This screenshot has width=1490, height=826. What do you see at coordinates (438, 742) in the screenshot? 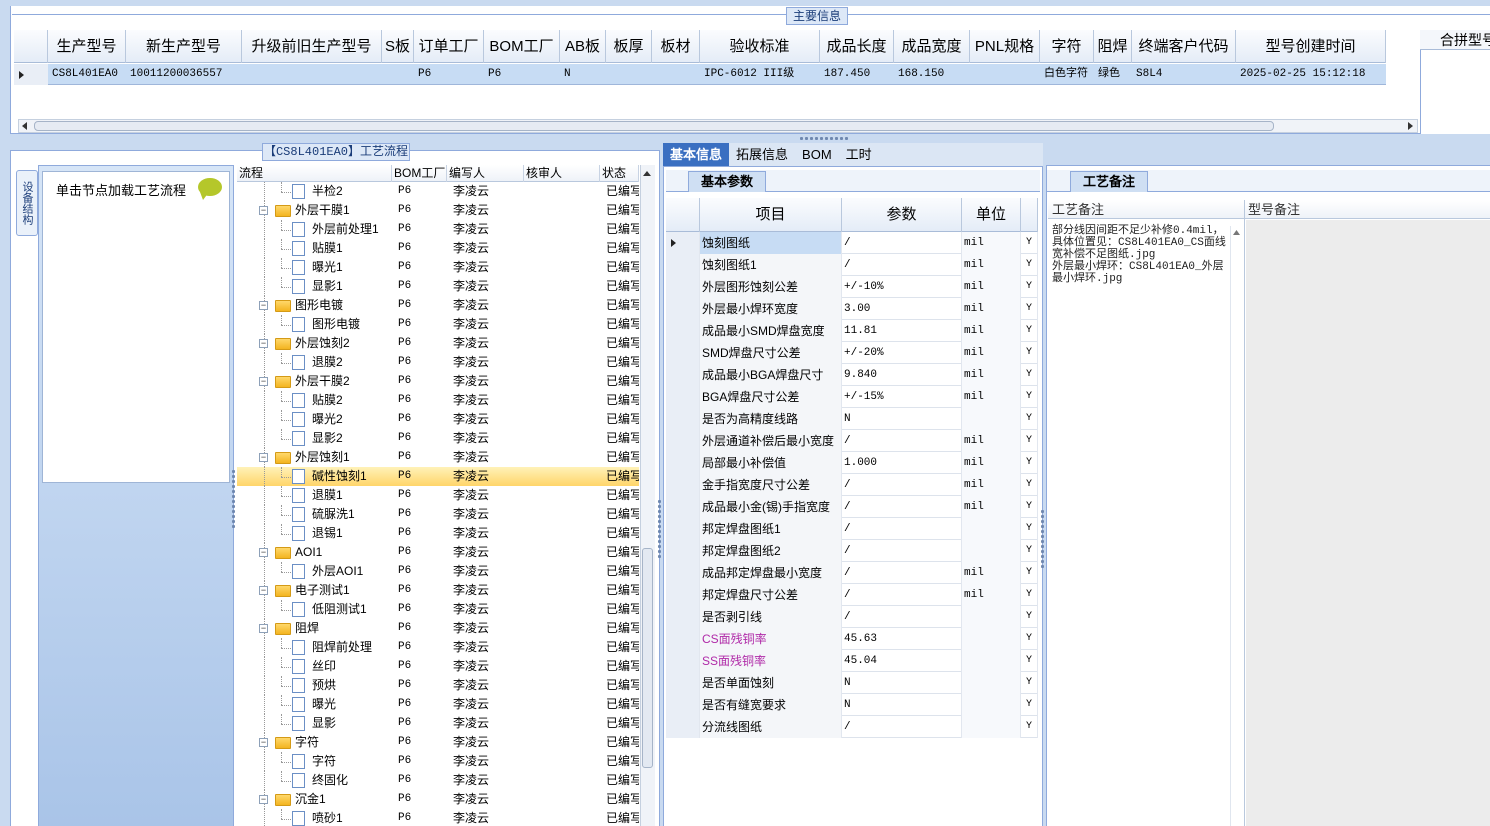
I see `tree-node: − 字符 P6 李凌云 已编写` at bounding box center [438, 742].